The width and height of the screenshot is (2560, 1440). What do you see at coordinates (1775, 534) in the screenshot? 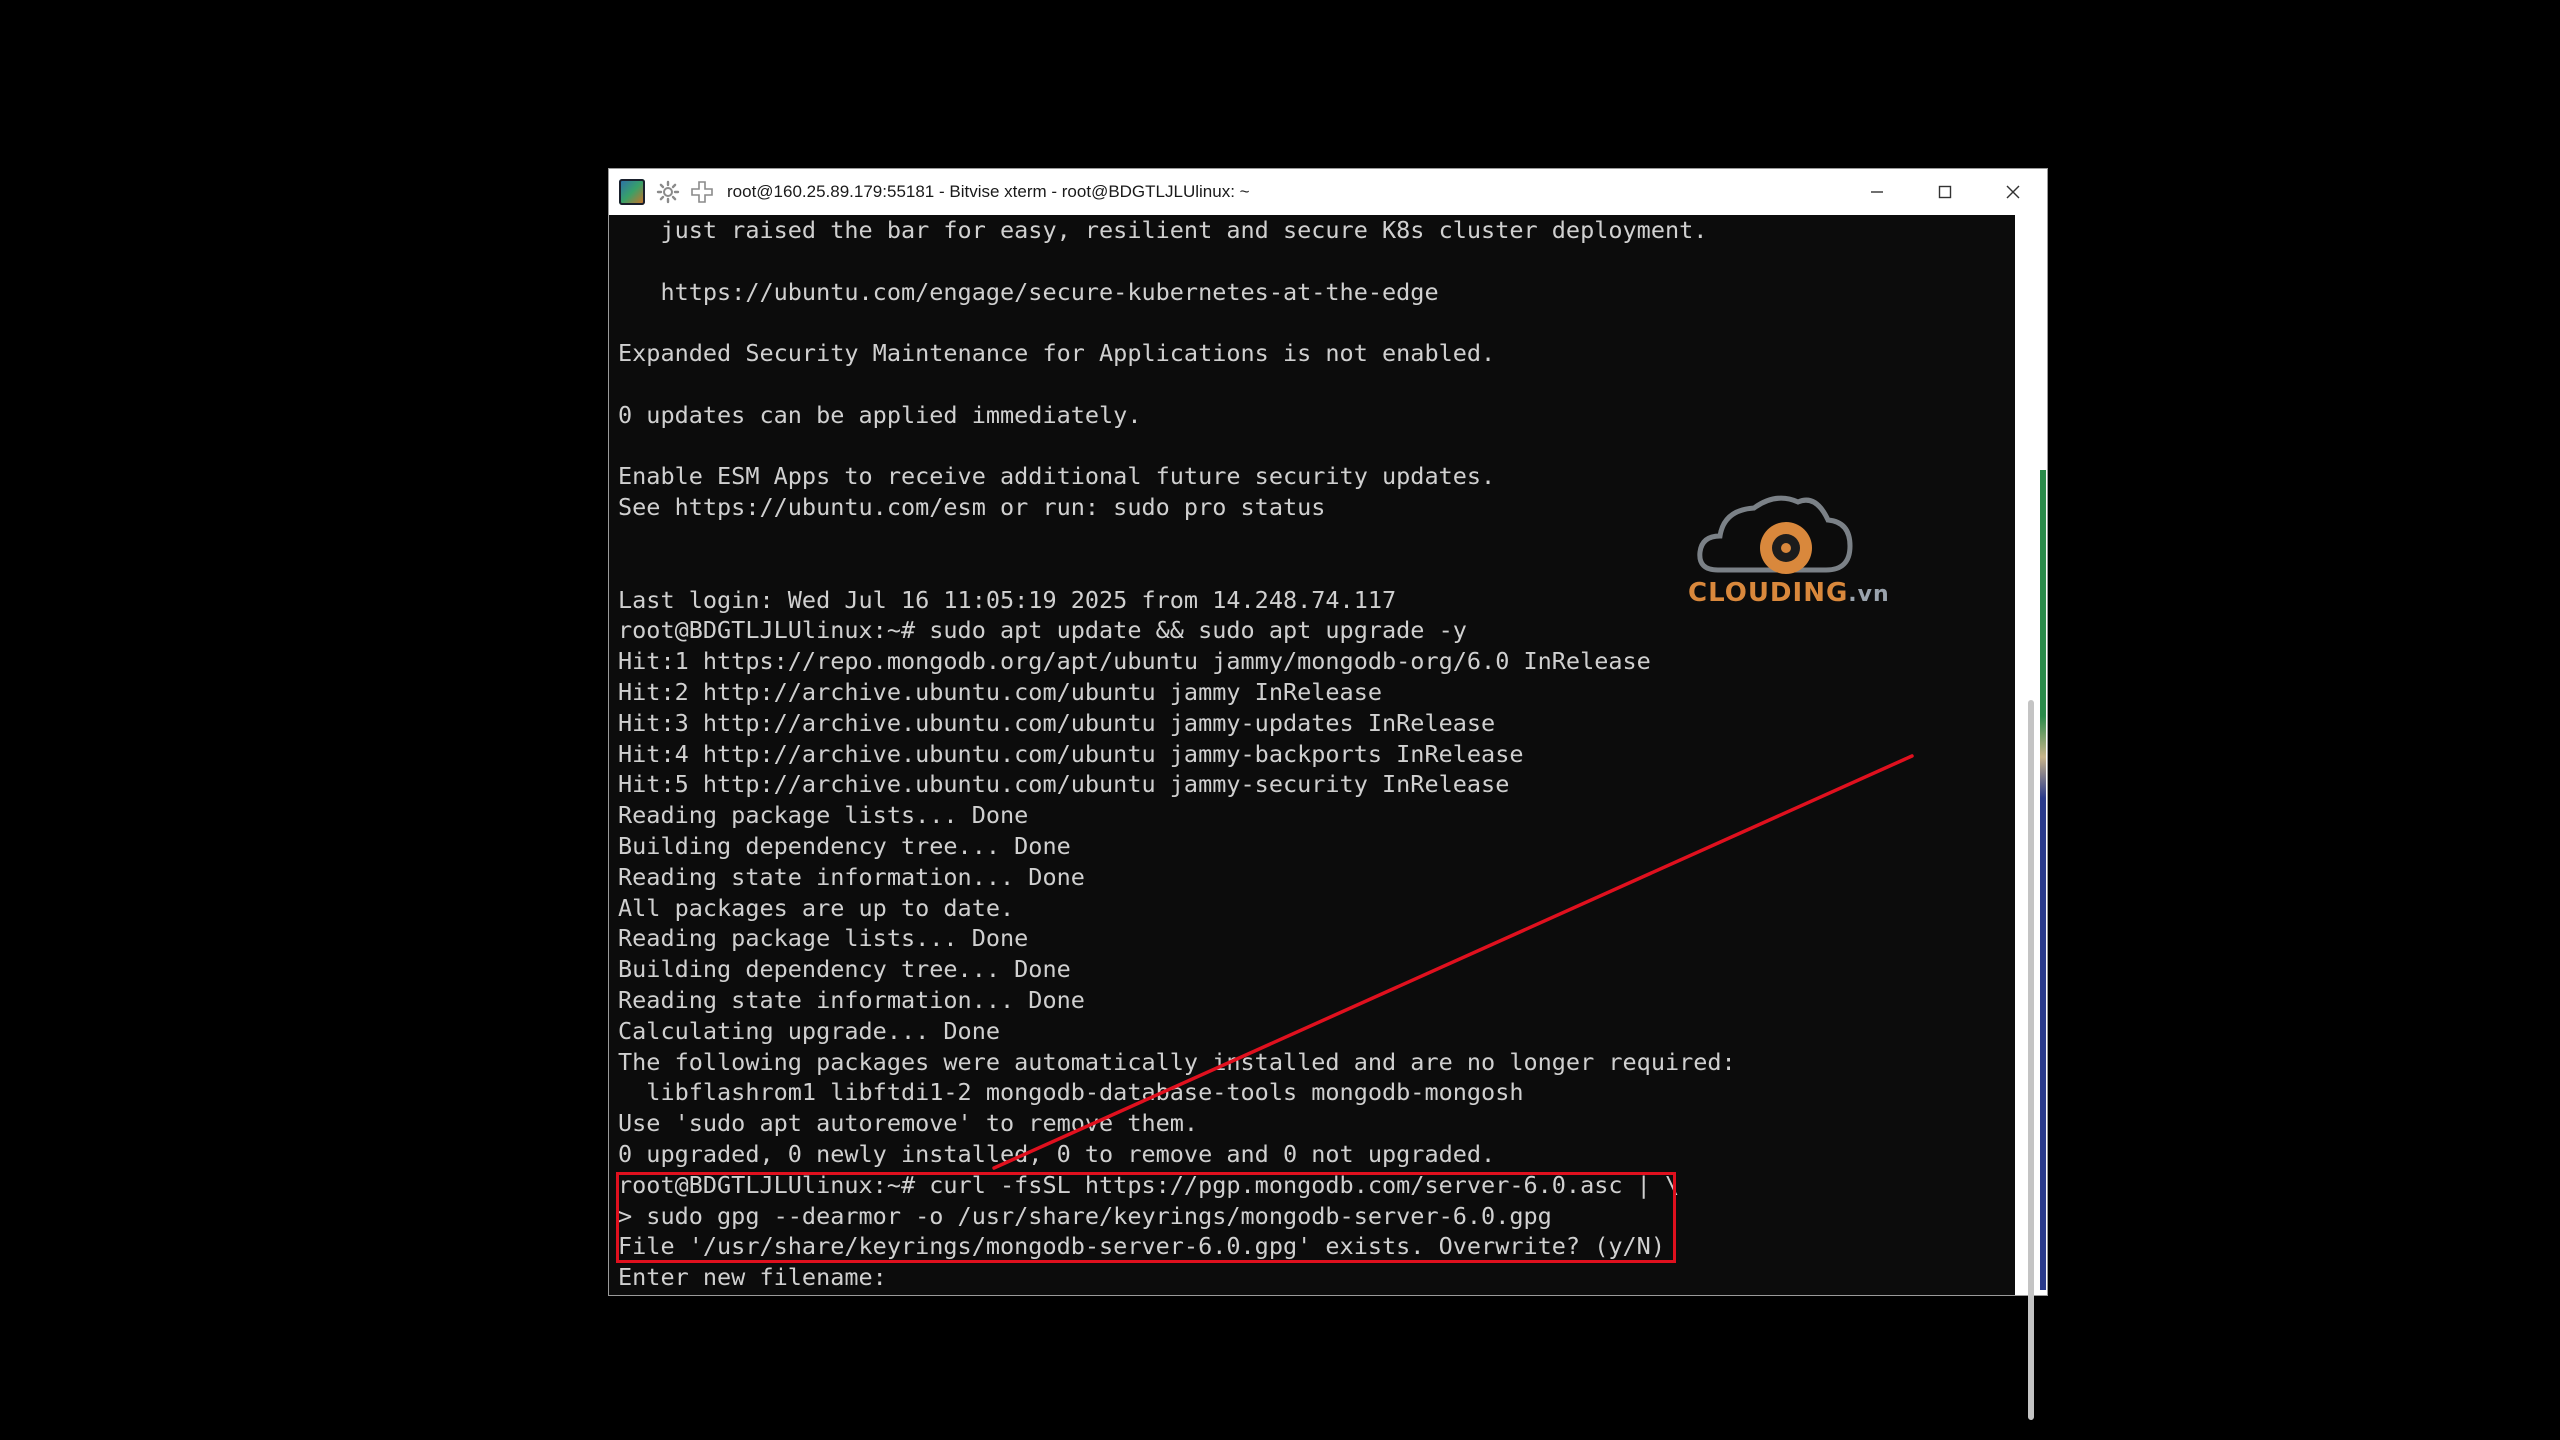
I see `cloud-logo-icon` at bounding box center [1775, 534].